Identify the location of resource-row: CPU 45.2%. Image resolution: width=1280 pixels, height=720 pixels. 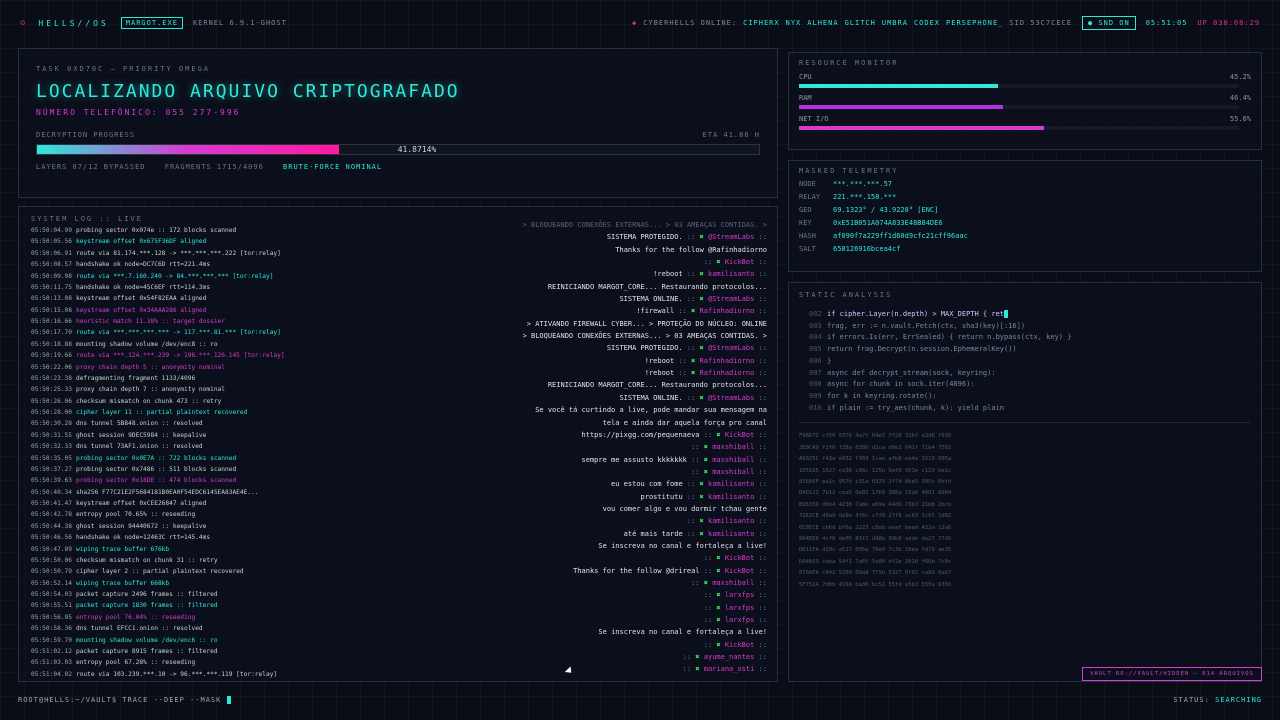
(1025, 80).